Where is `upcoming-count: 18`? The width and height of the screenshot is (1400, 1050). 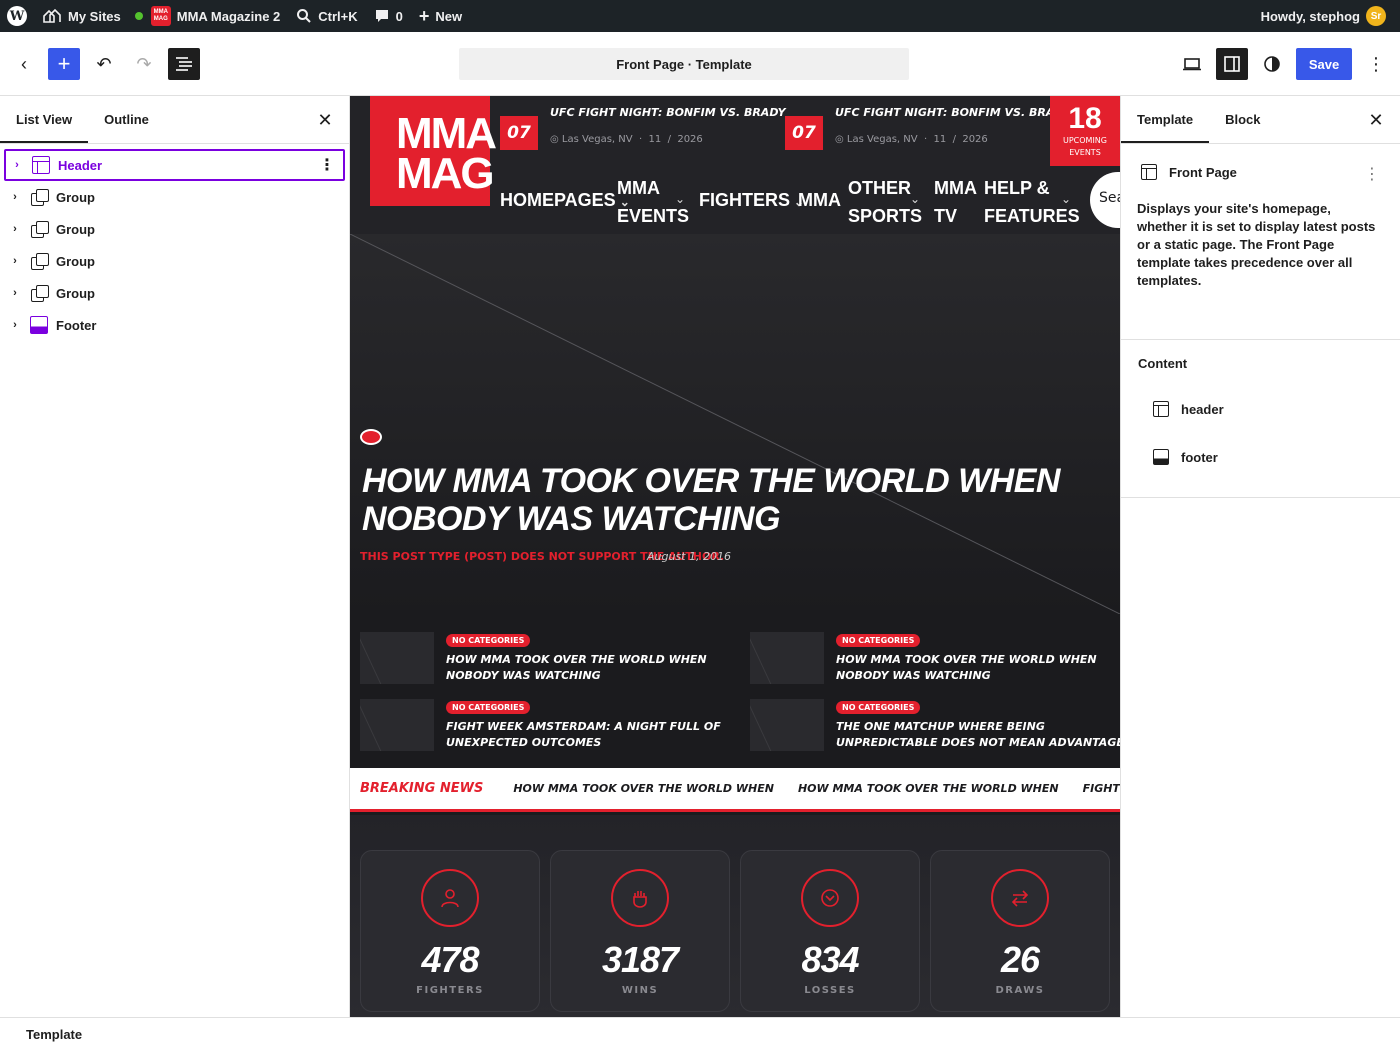
upcoming-count: 18 is located at coordinates (1085, 118).